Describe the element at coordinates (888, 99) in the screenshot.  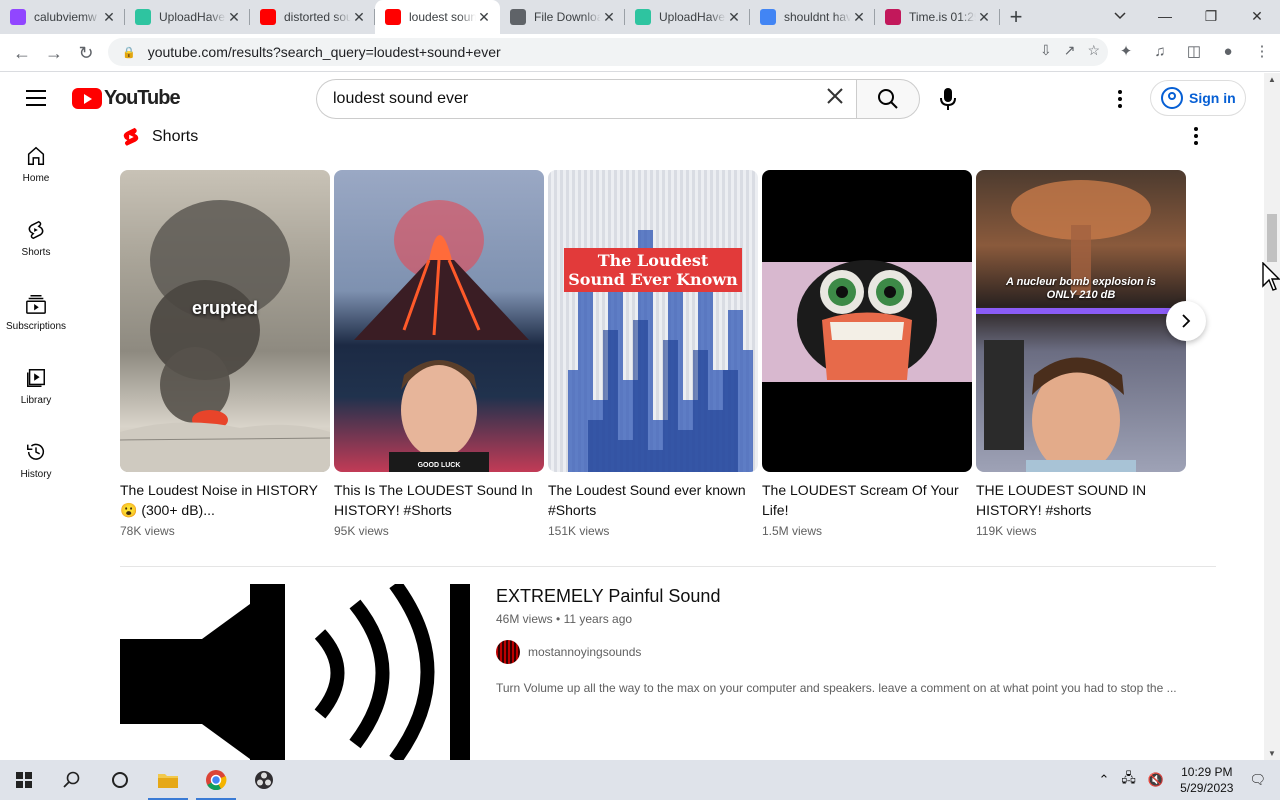
I see `search-button` at that location.